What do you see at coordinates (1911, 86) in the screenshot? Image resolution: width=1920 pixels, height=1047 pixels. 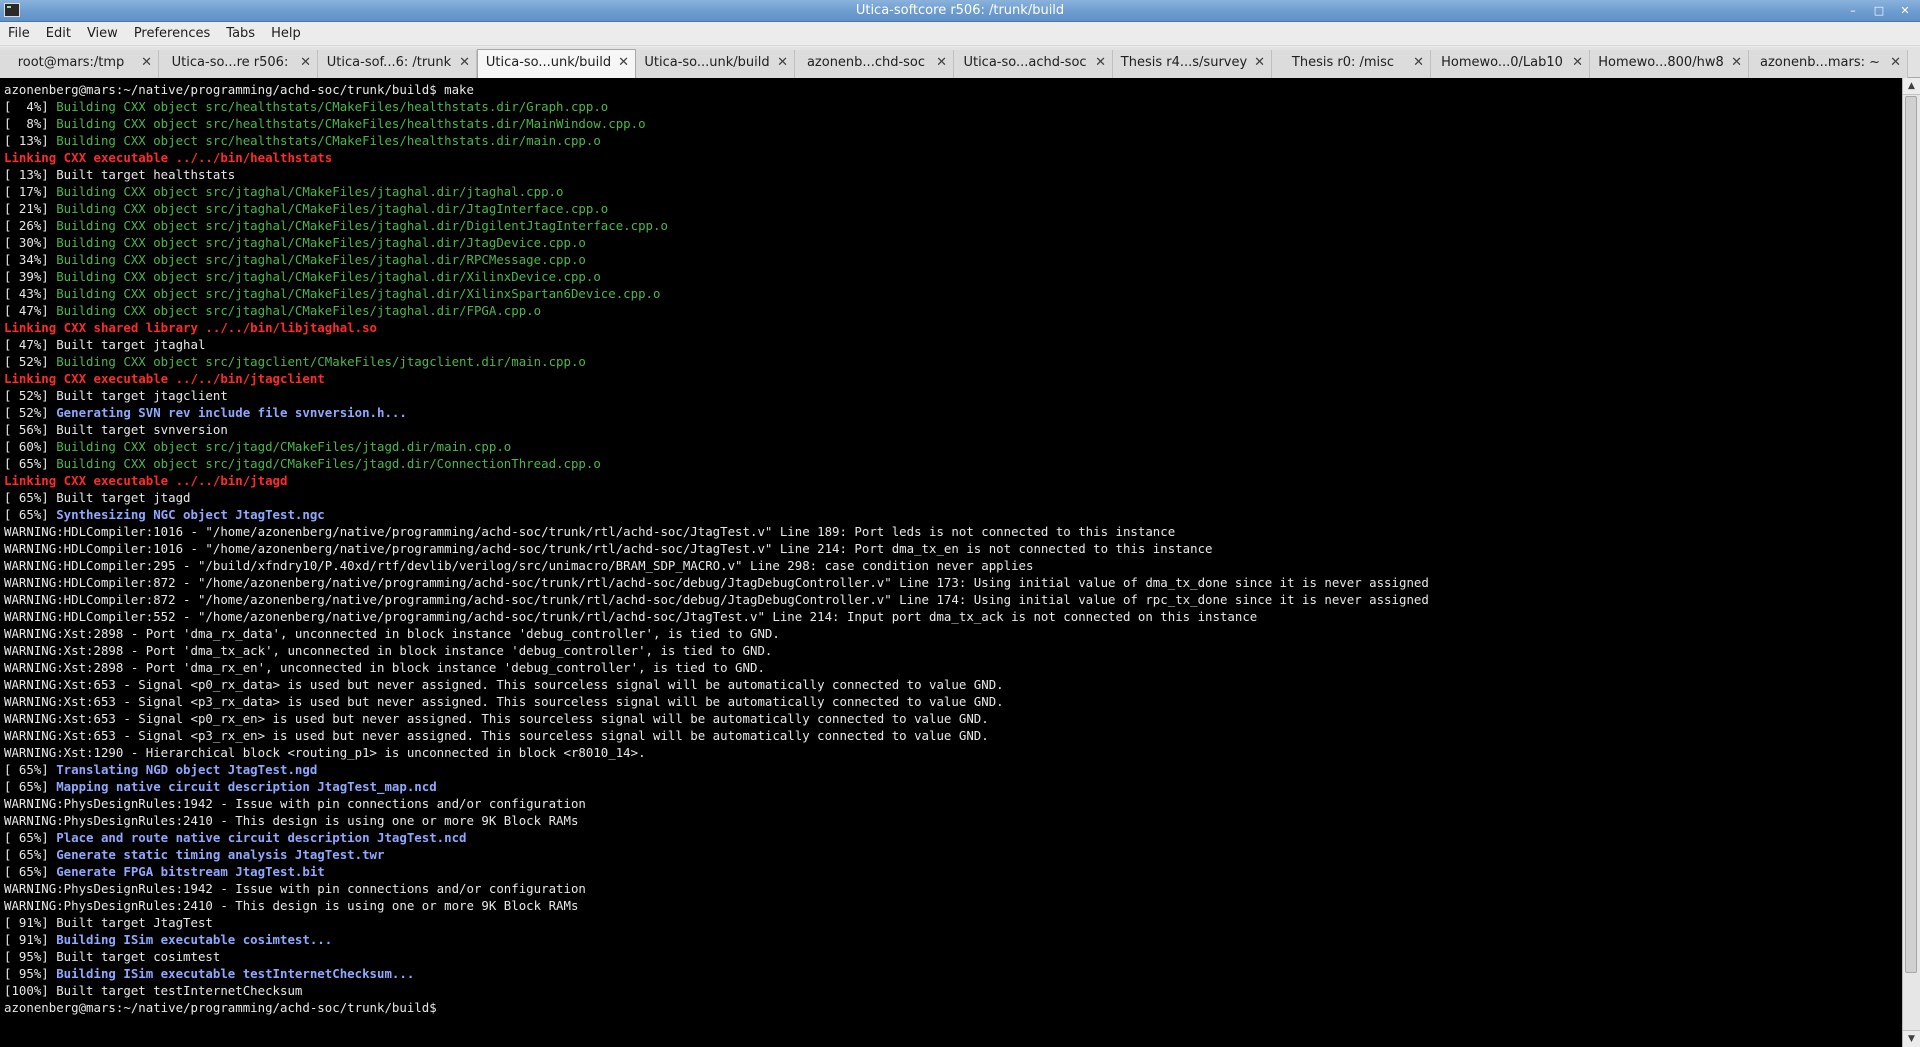 I see `scroll-up-arrow-icon: ▲` at bounding box center [1911, 86].